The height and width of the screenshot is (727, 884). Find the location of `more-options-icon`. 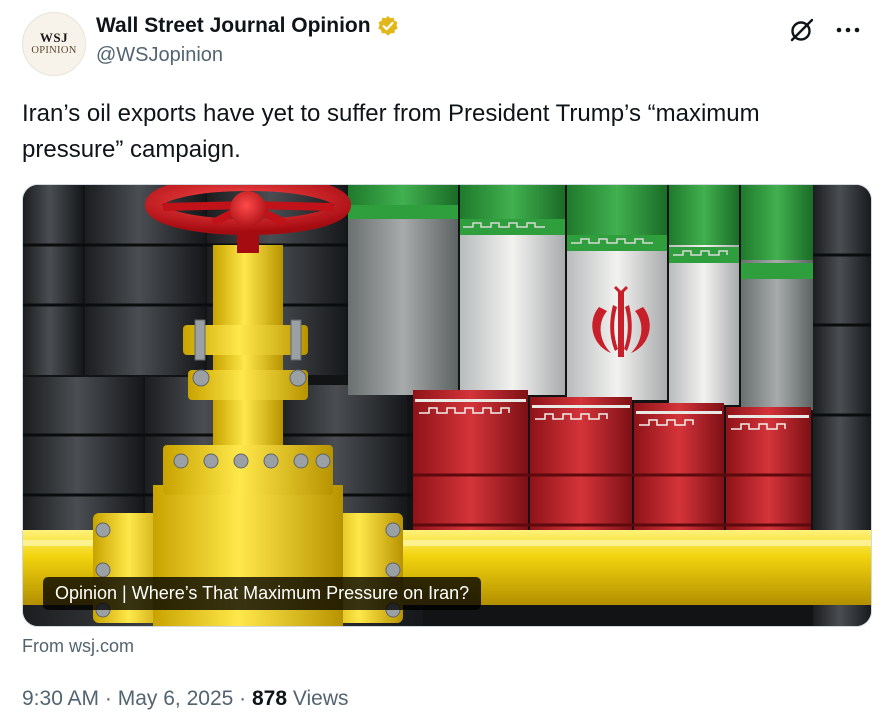

more-options-icon is located at coordinates (848, 30).